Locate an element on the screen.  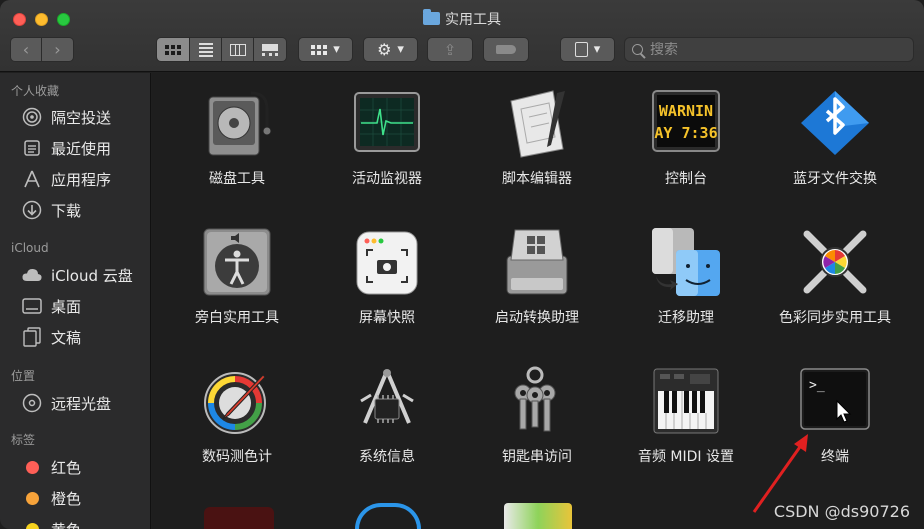
app-label: 色彩同步实用工具 is located at coordinates (835, 318).